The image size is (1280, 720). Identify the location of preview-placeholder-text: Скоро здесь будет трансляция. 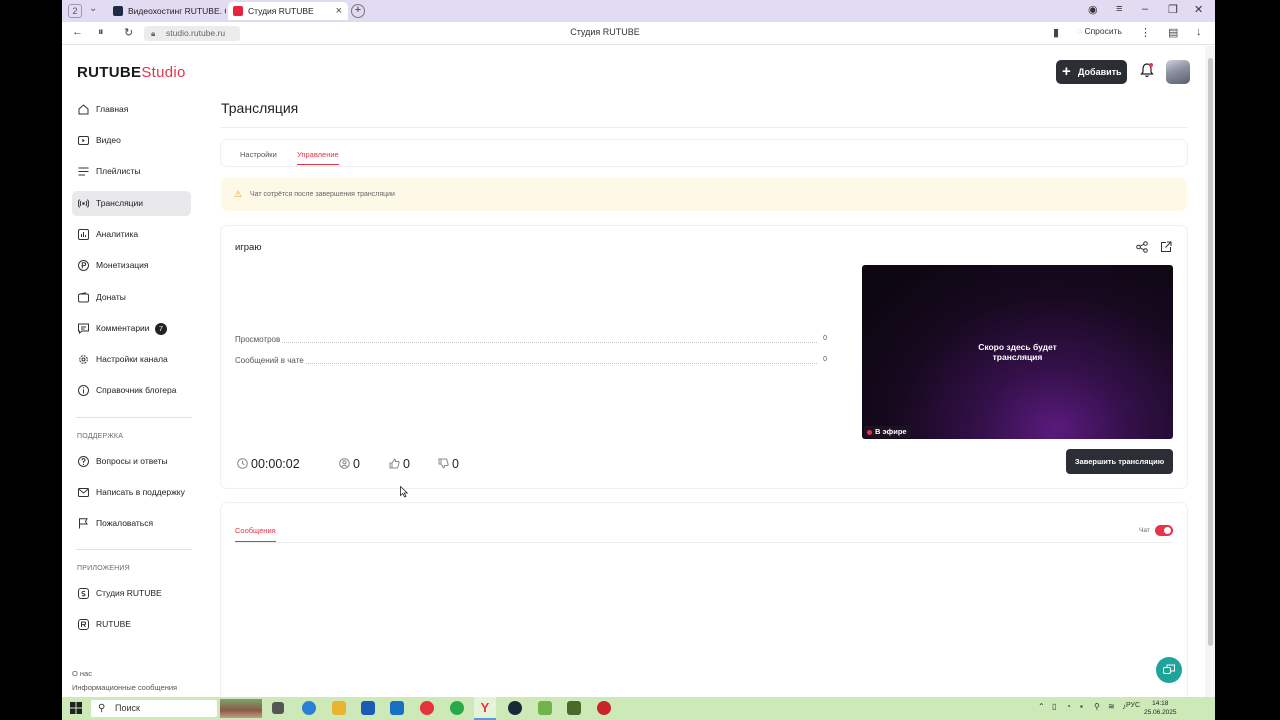
(1017, 352).